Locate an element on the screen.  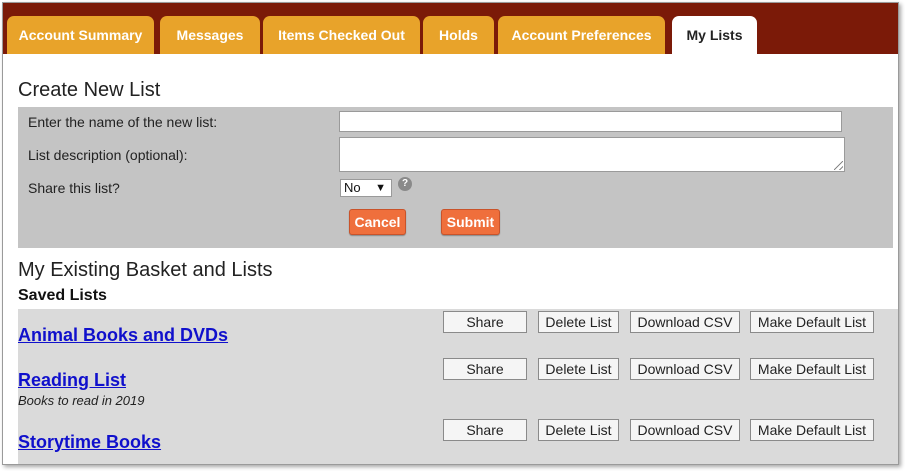
list-name-input is located at coordinates (590, 121).